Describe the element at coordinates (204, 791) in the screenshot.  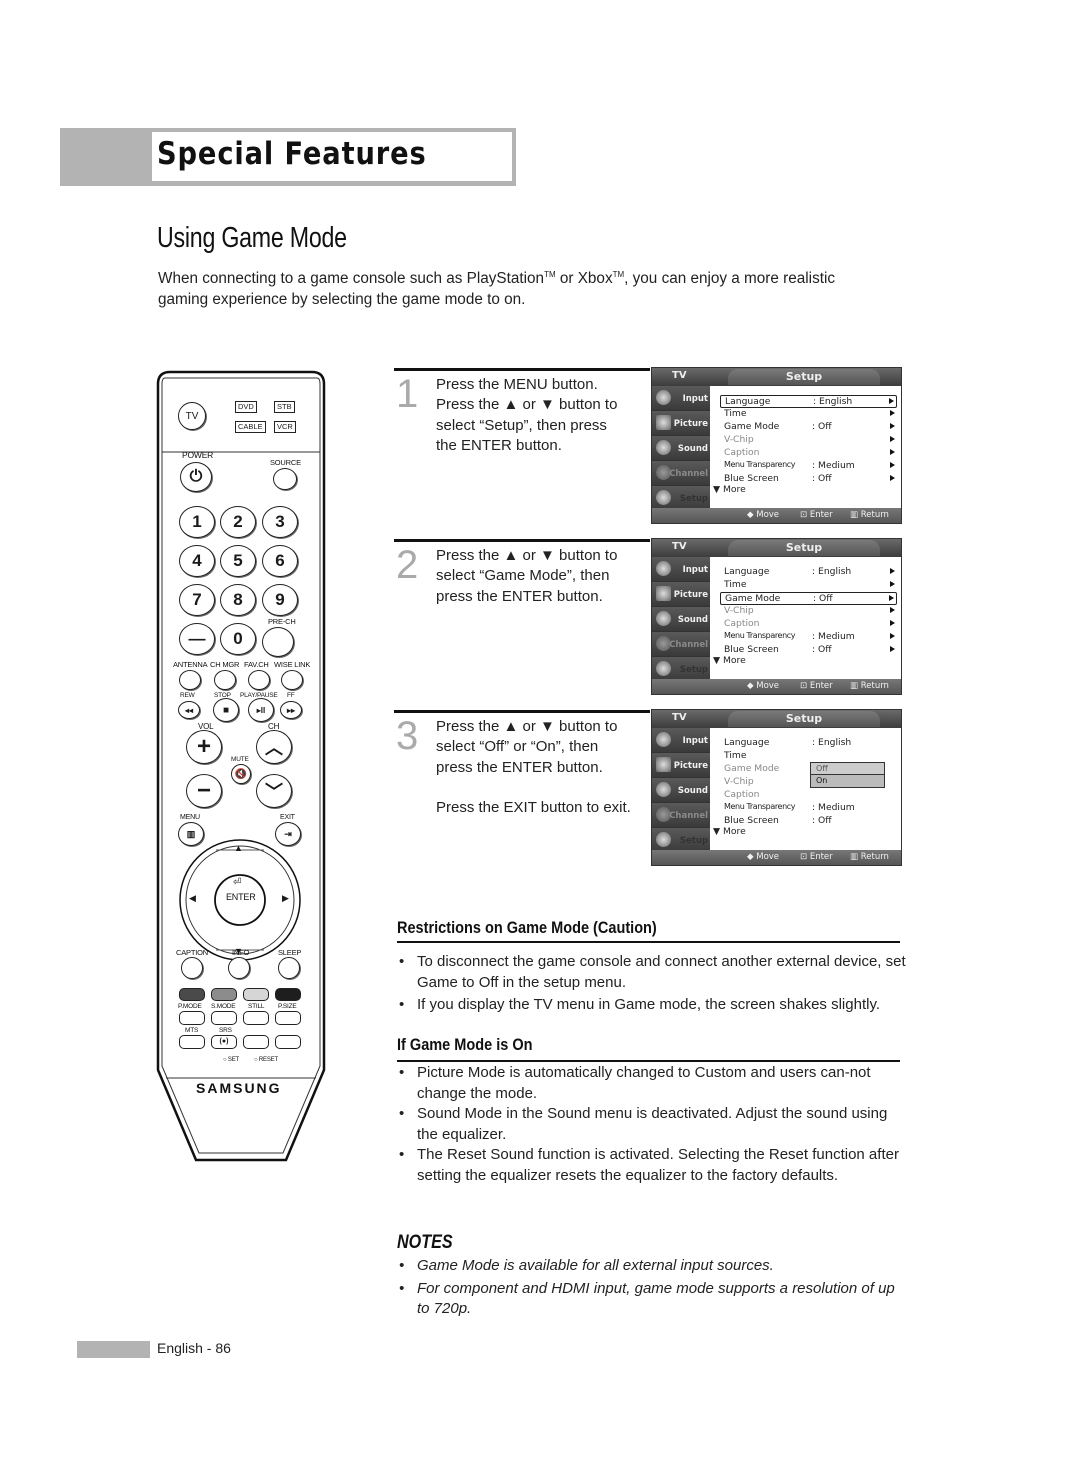
I see `volume-down-button: −` at that location.